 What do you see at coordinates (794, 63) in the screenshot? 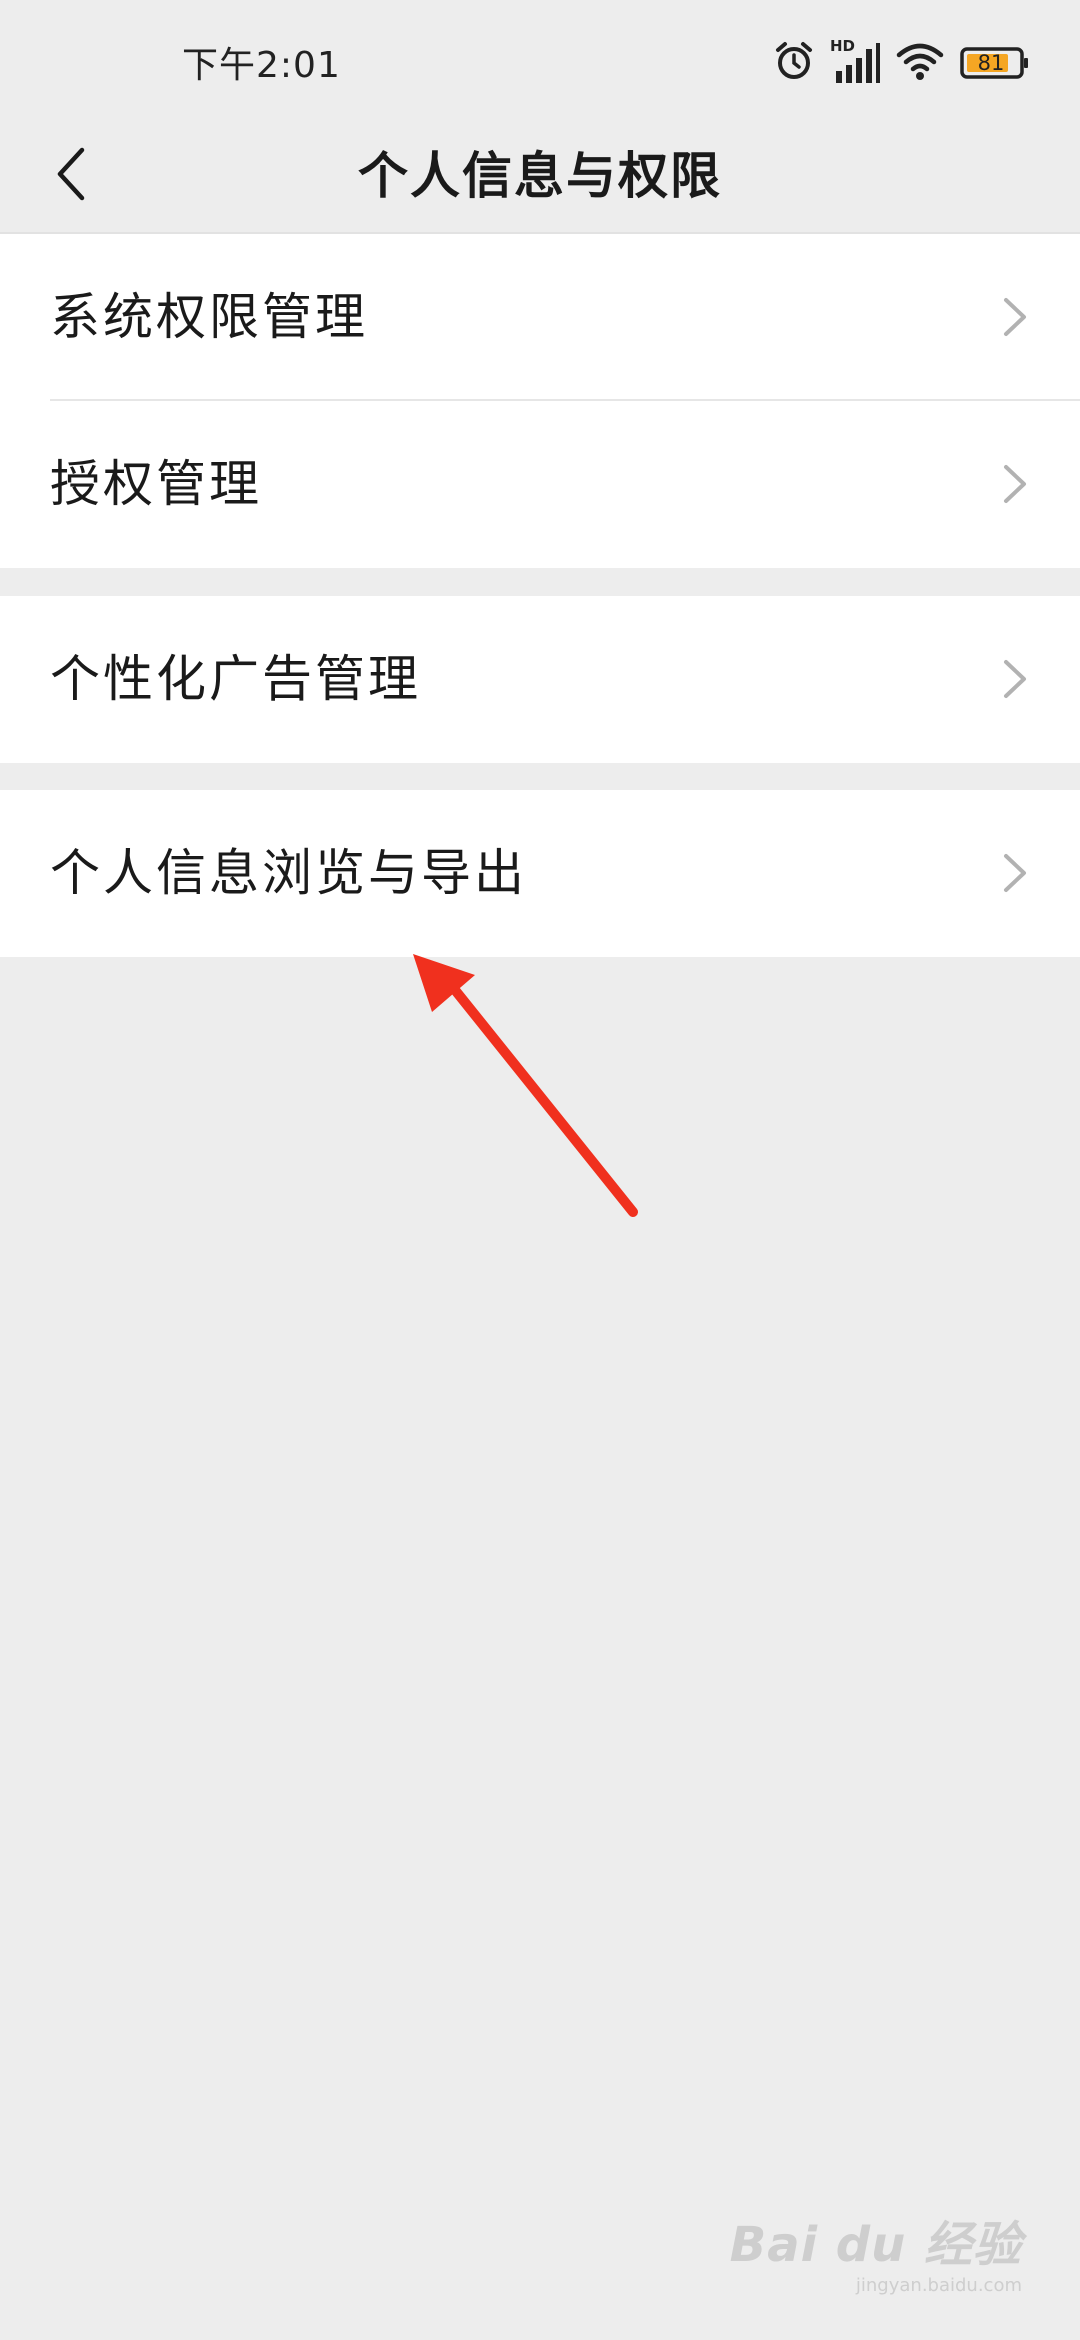
I see `alarm-icon` at bounding box center [794, 63].